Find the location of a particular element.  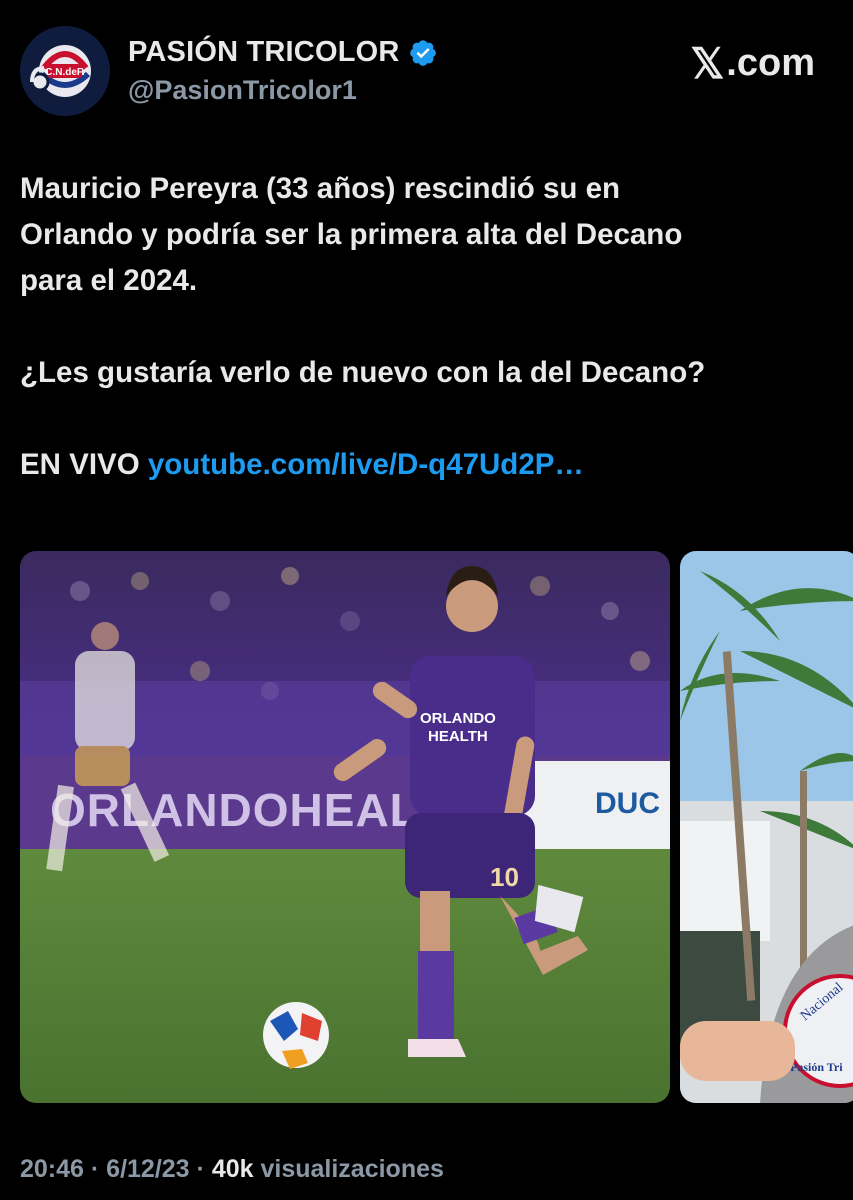

avatar-text: C.N.deF. is located at coordinates (65, 72).